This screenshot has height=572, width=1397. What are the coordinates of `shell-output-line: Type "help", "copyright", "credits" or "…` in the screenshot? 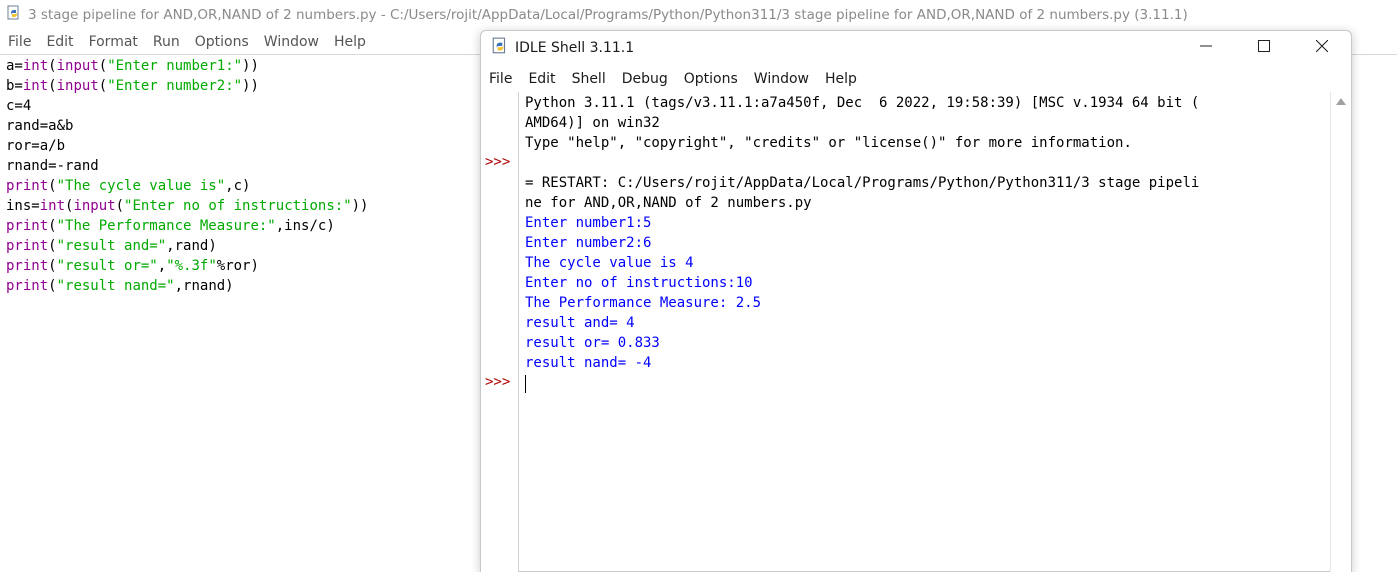 It's located at (828, 143).